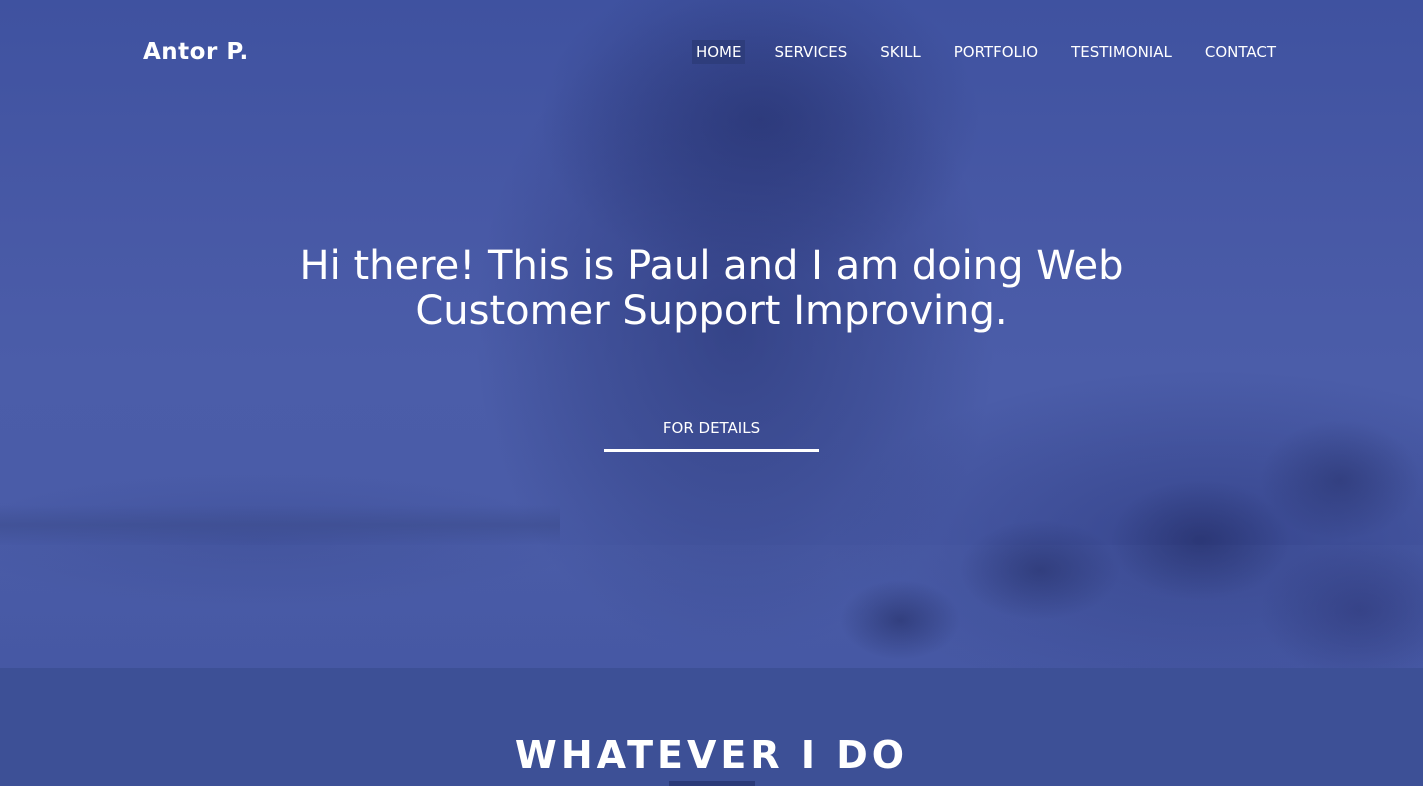 This screenshot has height=786, width=1423. What do you see at coordinates (711, 755) in the screenshot?
I see `section-title: WHATEVER I DO` at bounding box center [711, 755].